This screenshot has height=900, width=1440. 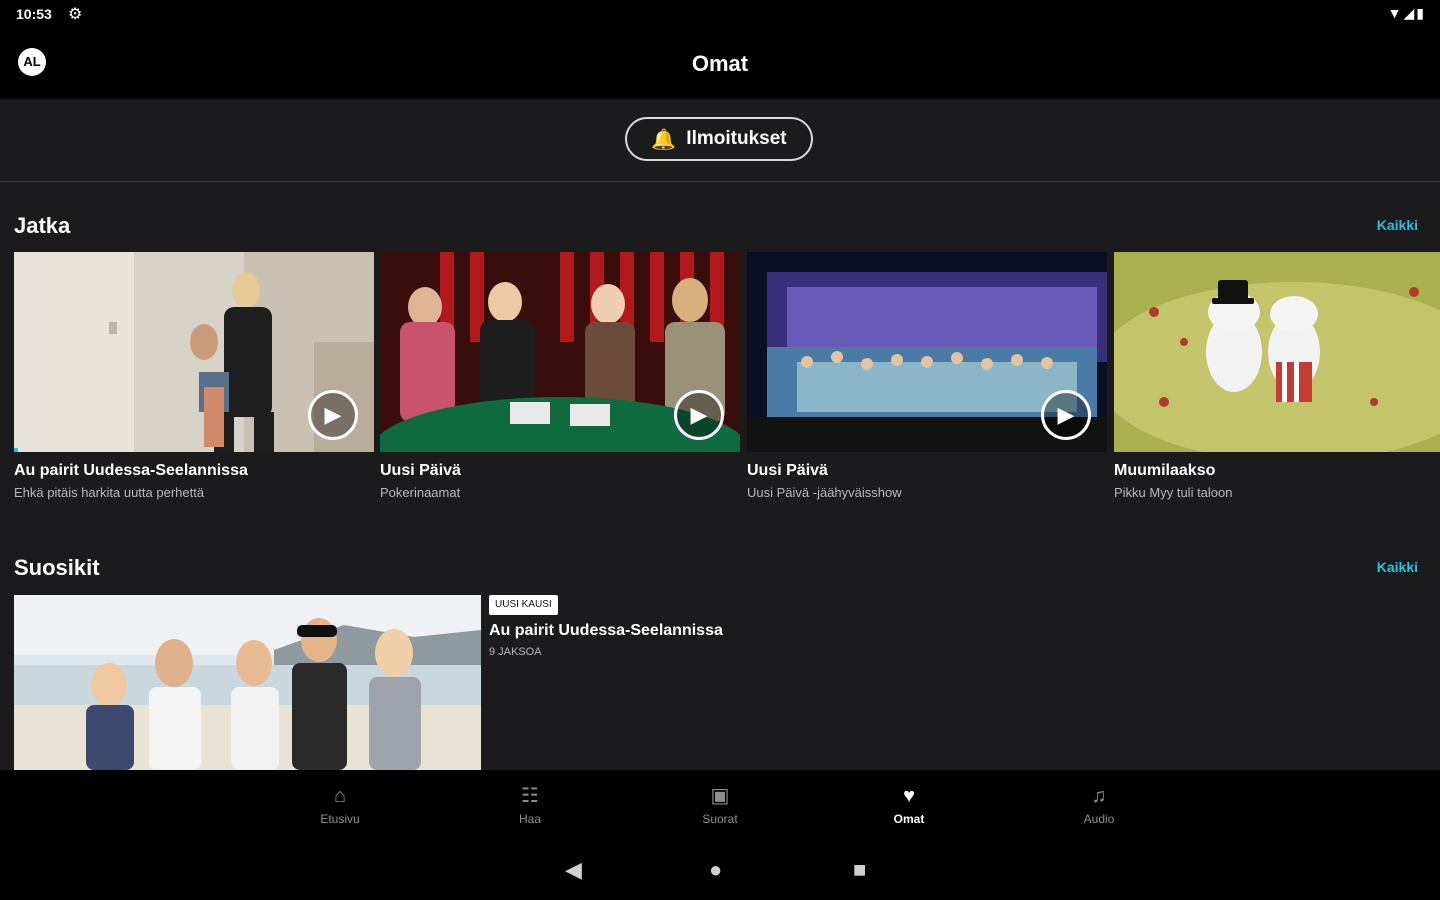 What do you see at coordinates (720, 819) in the screenshot?
I see `nav-label: Suorat` at bounding box center [720, 819].